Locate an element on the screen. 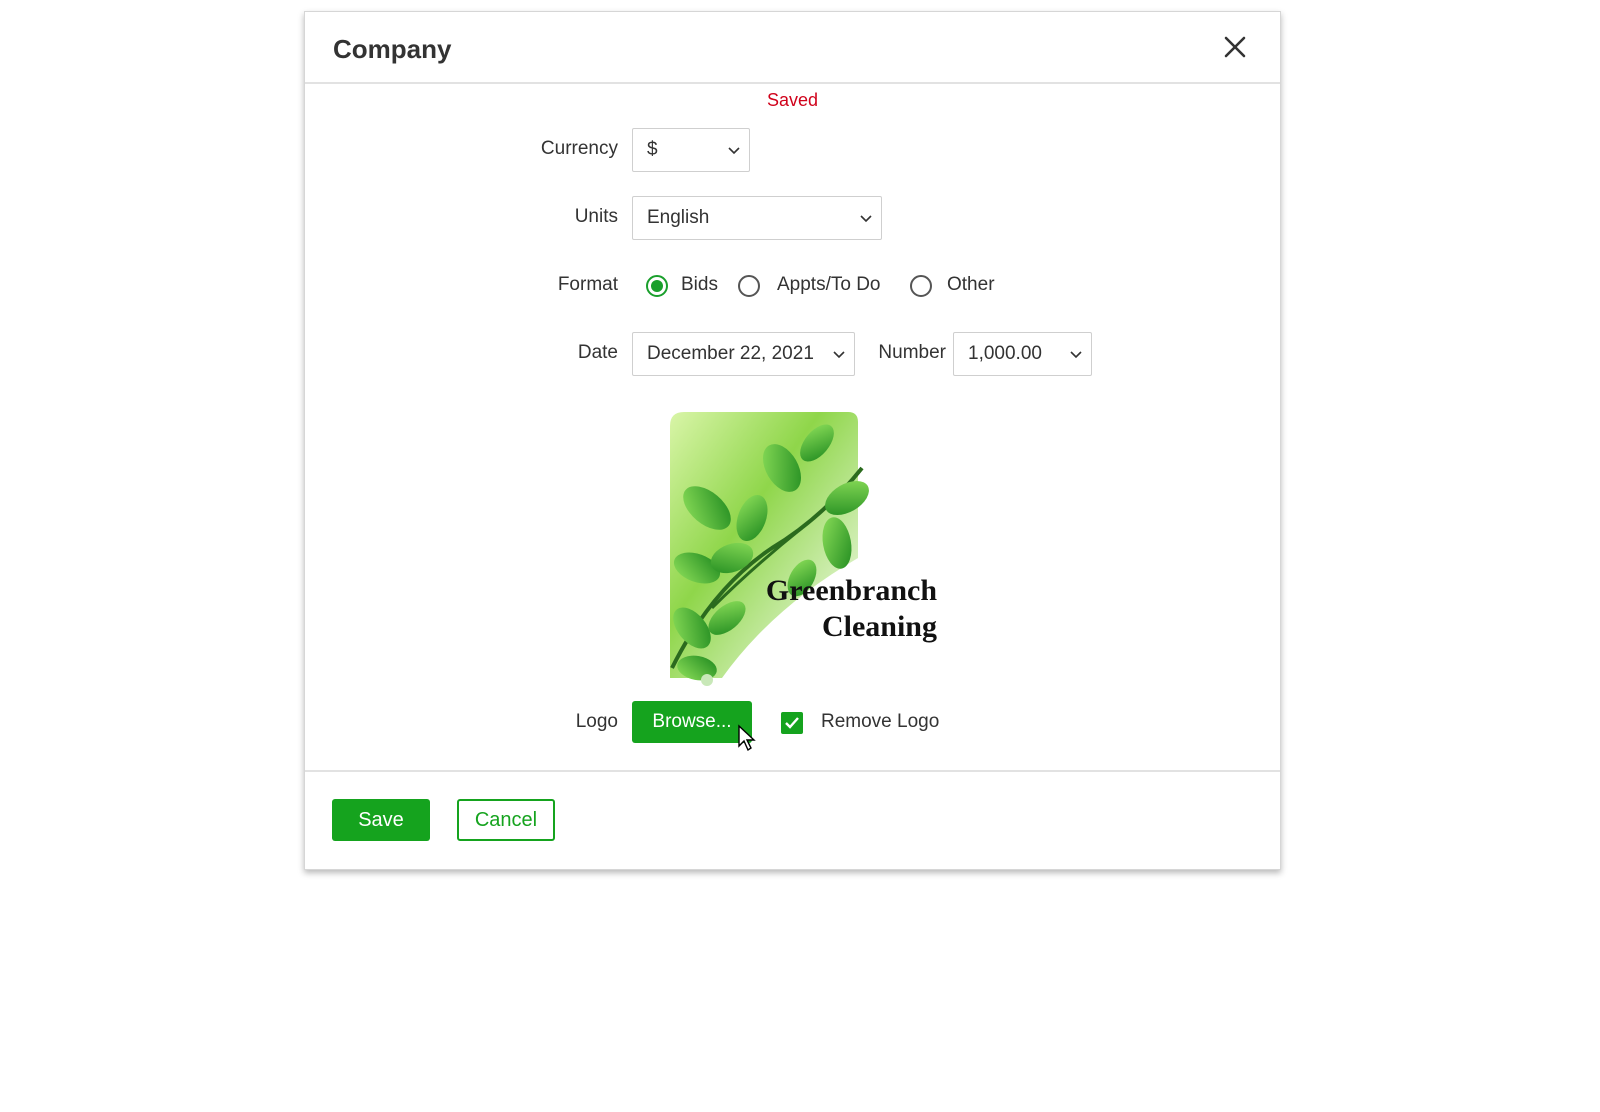  number-format-select: 1,000.00 is located at coordinates (1022, 354).